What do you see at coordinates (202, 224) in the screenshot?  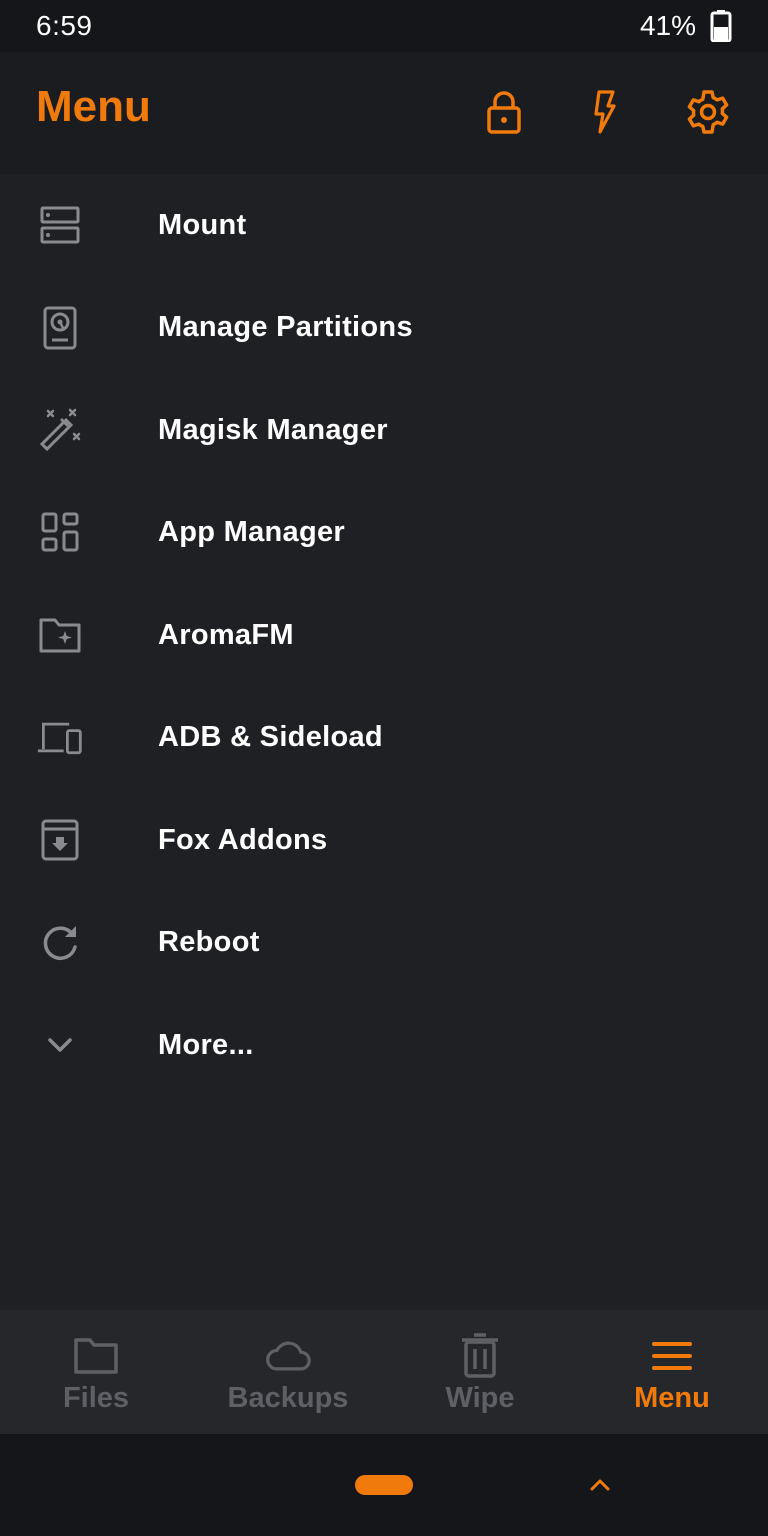 I see `menu-item-label: Mount` at bounding box center [202, 224].